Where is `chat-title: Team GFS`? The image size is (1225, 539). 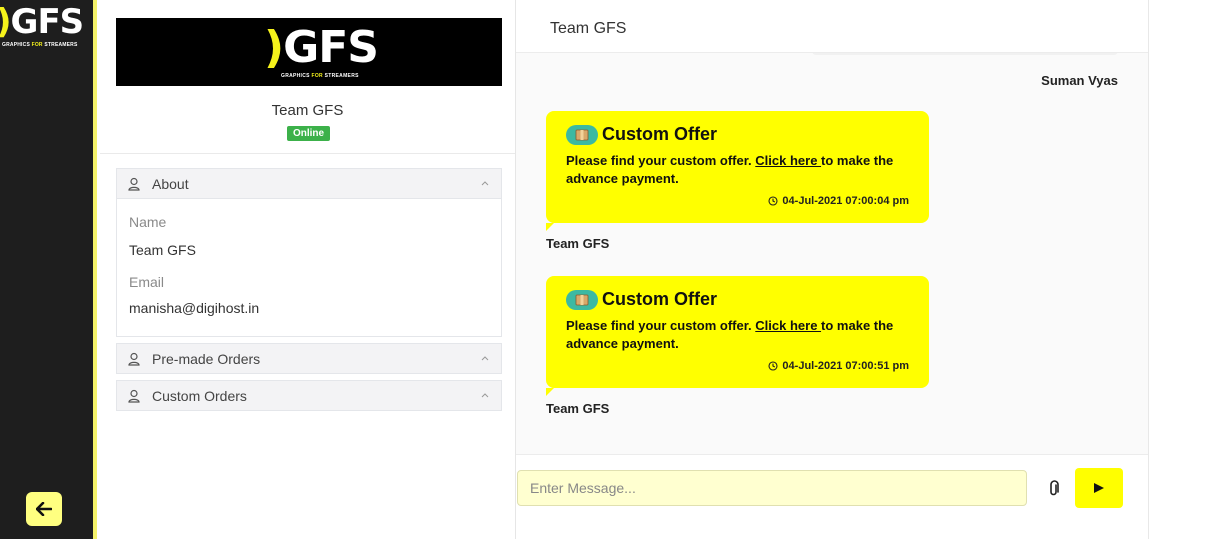 chat-title: Team GFS is located at coordinates (588, 28).